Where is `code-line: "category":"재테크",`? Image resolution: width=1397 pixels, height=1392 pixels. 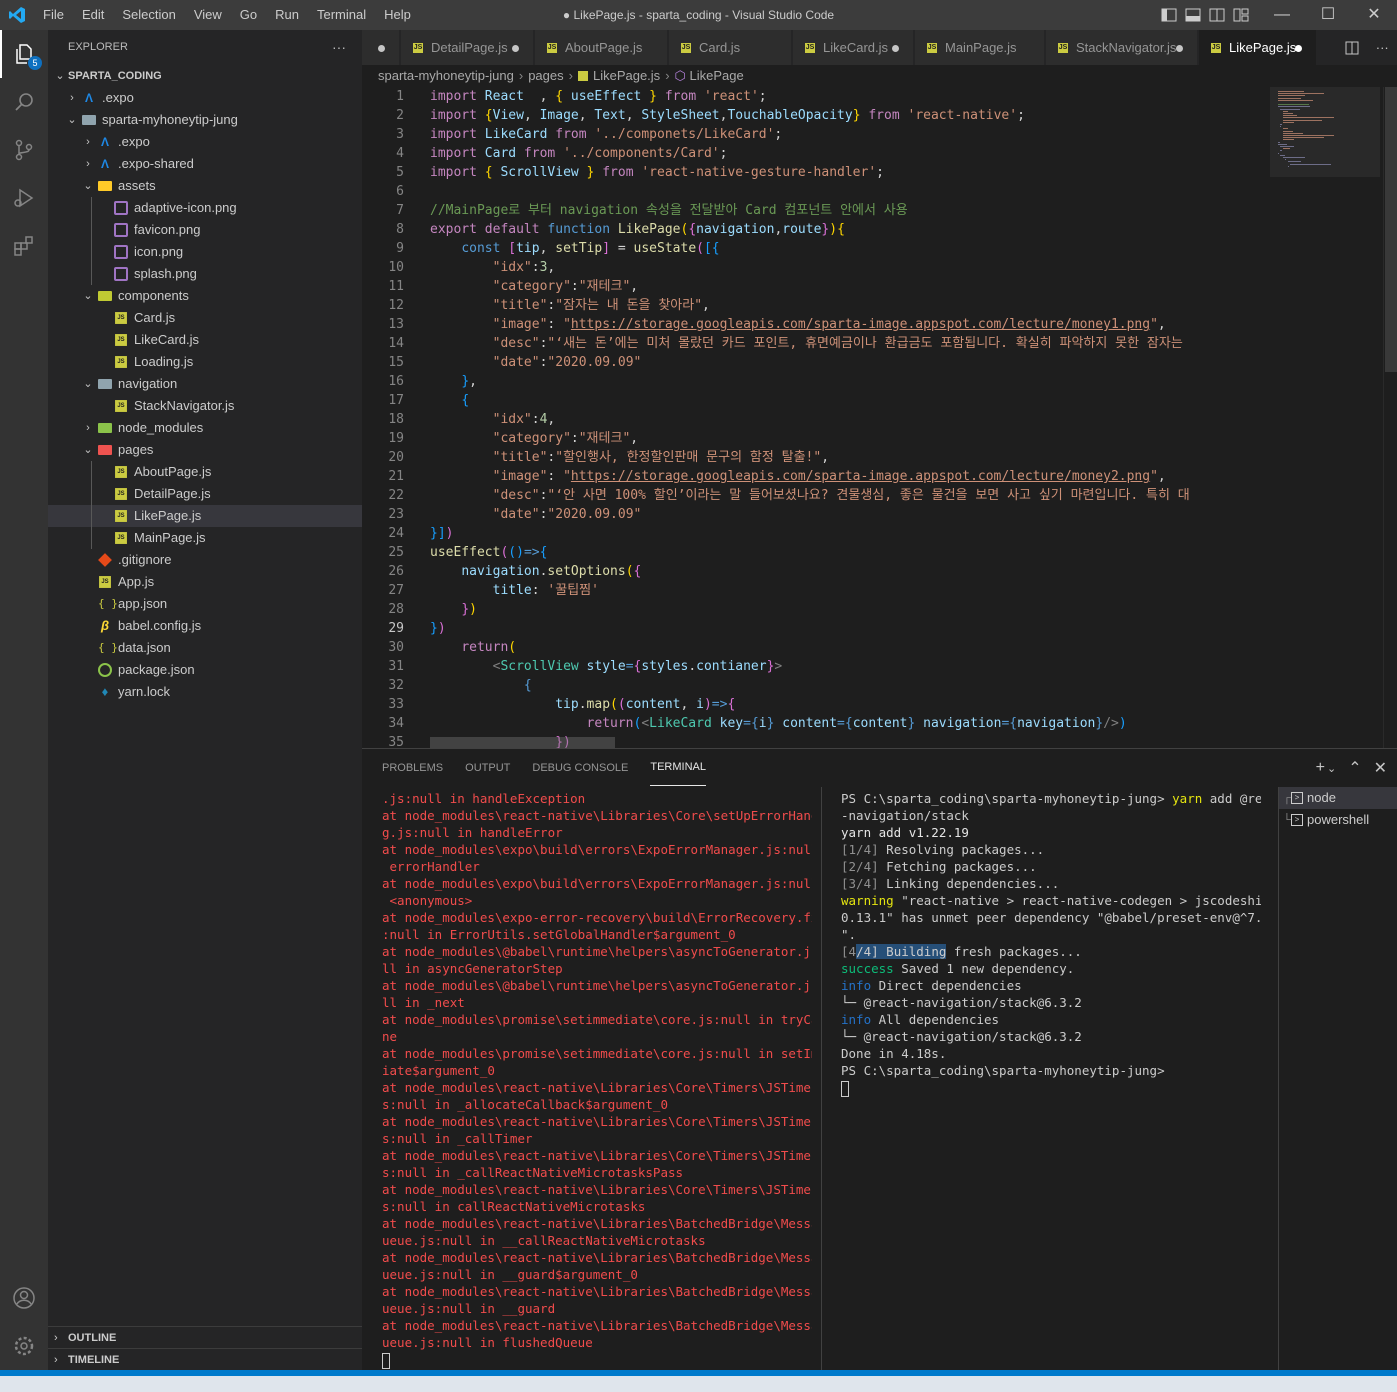
code-line: "category":"재테크", is located at coordinates (847, 286).